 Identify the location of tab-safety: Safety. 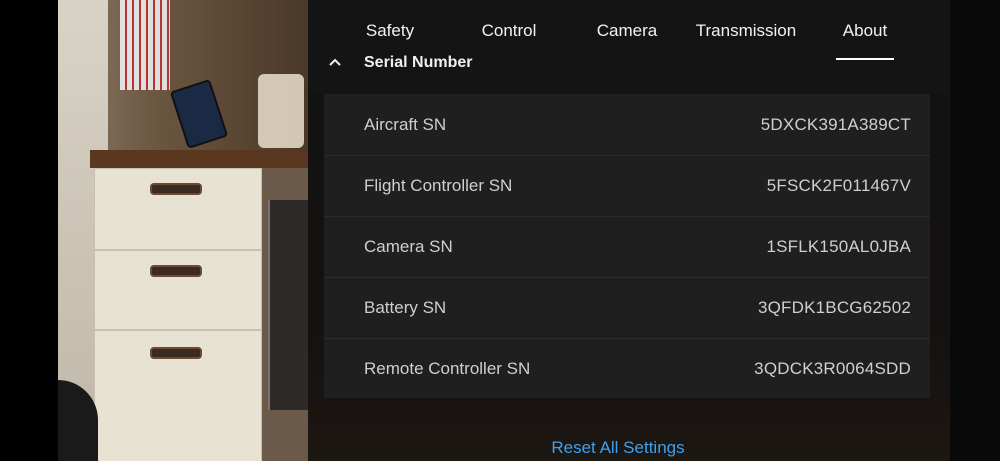
(390, 30).